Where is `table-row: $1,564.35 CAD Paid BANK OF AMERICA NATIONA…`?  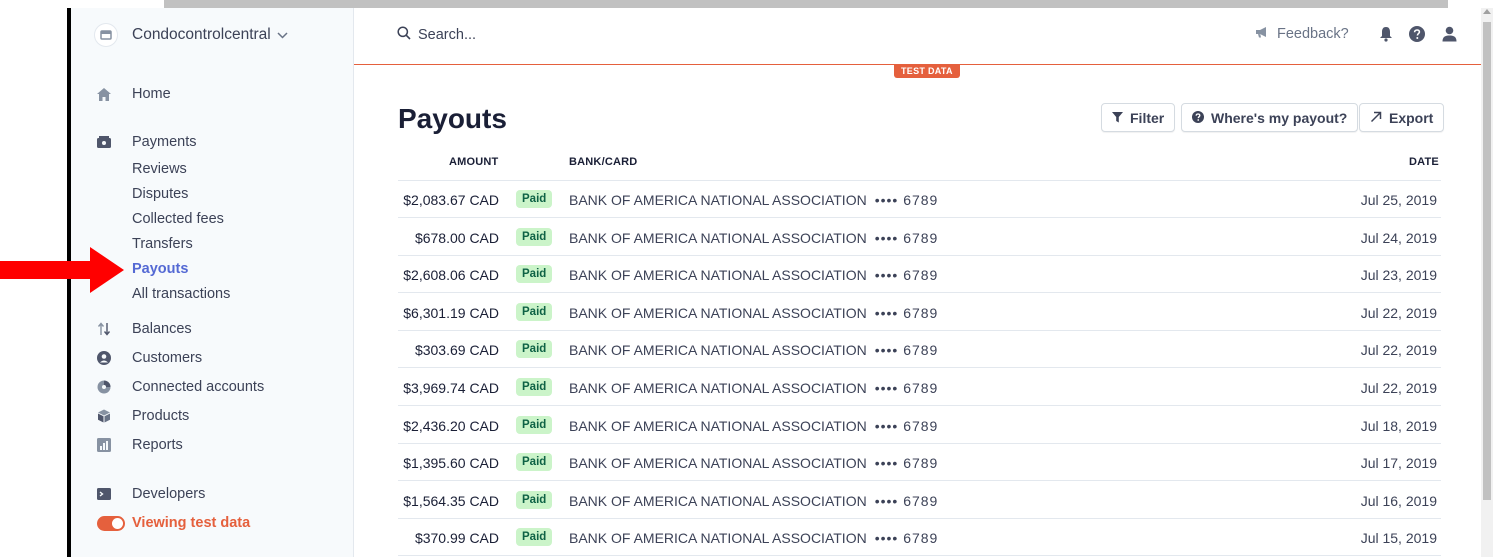 table-row: $1,564.35 CAD Paid BANK OF AMERICA NATIONA… is located at coordinates (919, 500).